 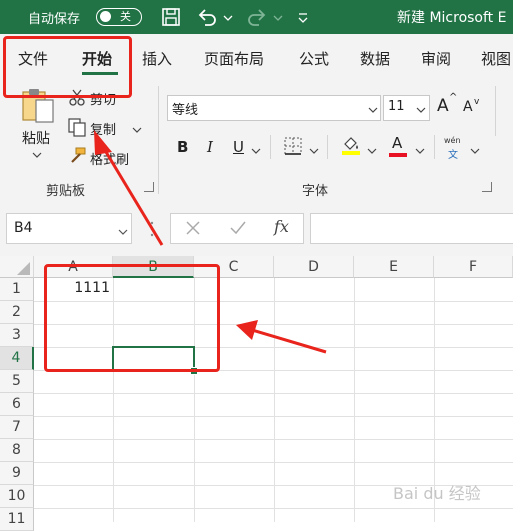 What do you see at coordinates (437, 493) in the screenshot?
I see `watermark: Bai du 经验` at bounding box center [437, 493].